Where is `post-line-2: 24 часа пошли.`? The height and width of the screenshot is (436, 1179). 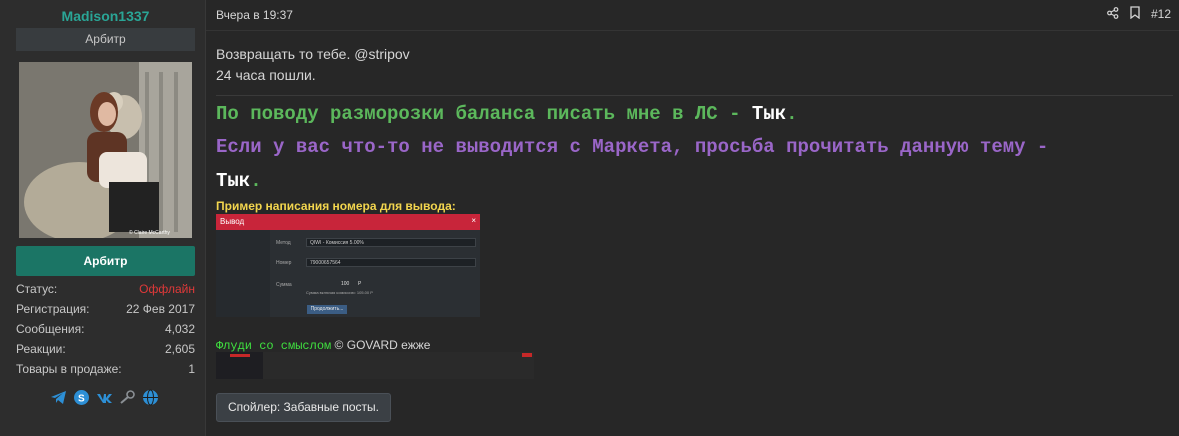
post-line-2: 24 часа пошли. is located at coordinates (266, 75).